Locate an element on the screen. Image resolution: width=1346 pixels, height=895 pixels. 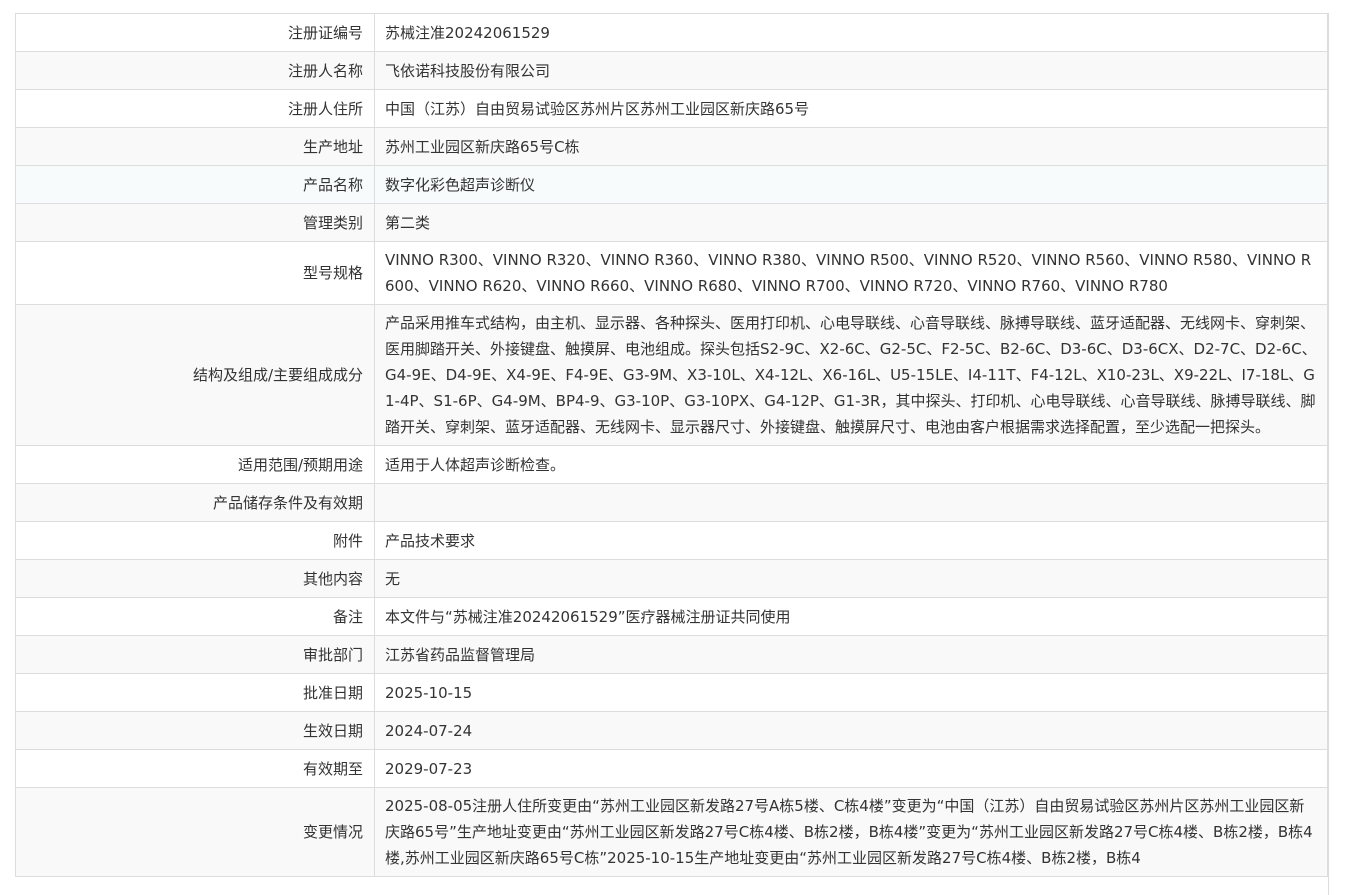
field-value: 适用于人体超声诊断检查。 is located at coordinates (851, 464).